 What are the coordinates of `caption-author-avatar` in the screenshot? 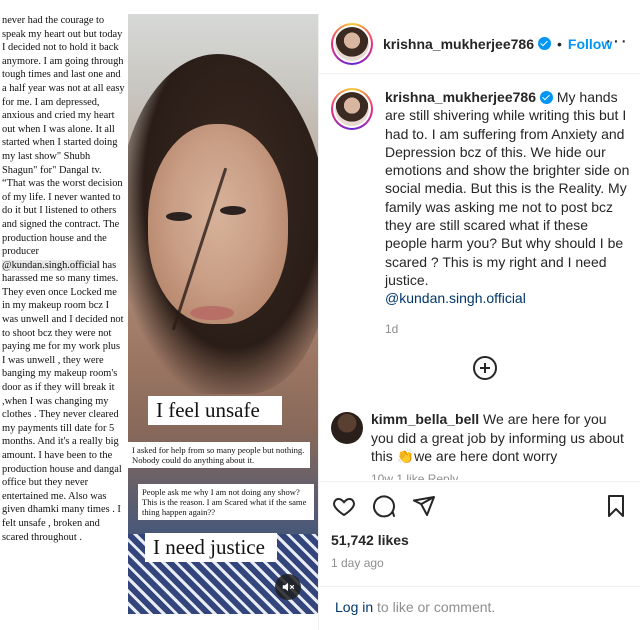 It's located at (352, 109).